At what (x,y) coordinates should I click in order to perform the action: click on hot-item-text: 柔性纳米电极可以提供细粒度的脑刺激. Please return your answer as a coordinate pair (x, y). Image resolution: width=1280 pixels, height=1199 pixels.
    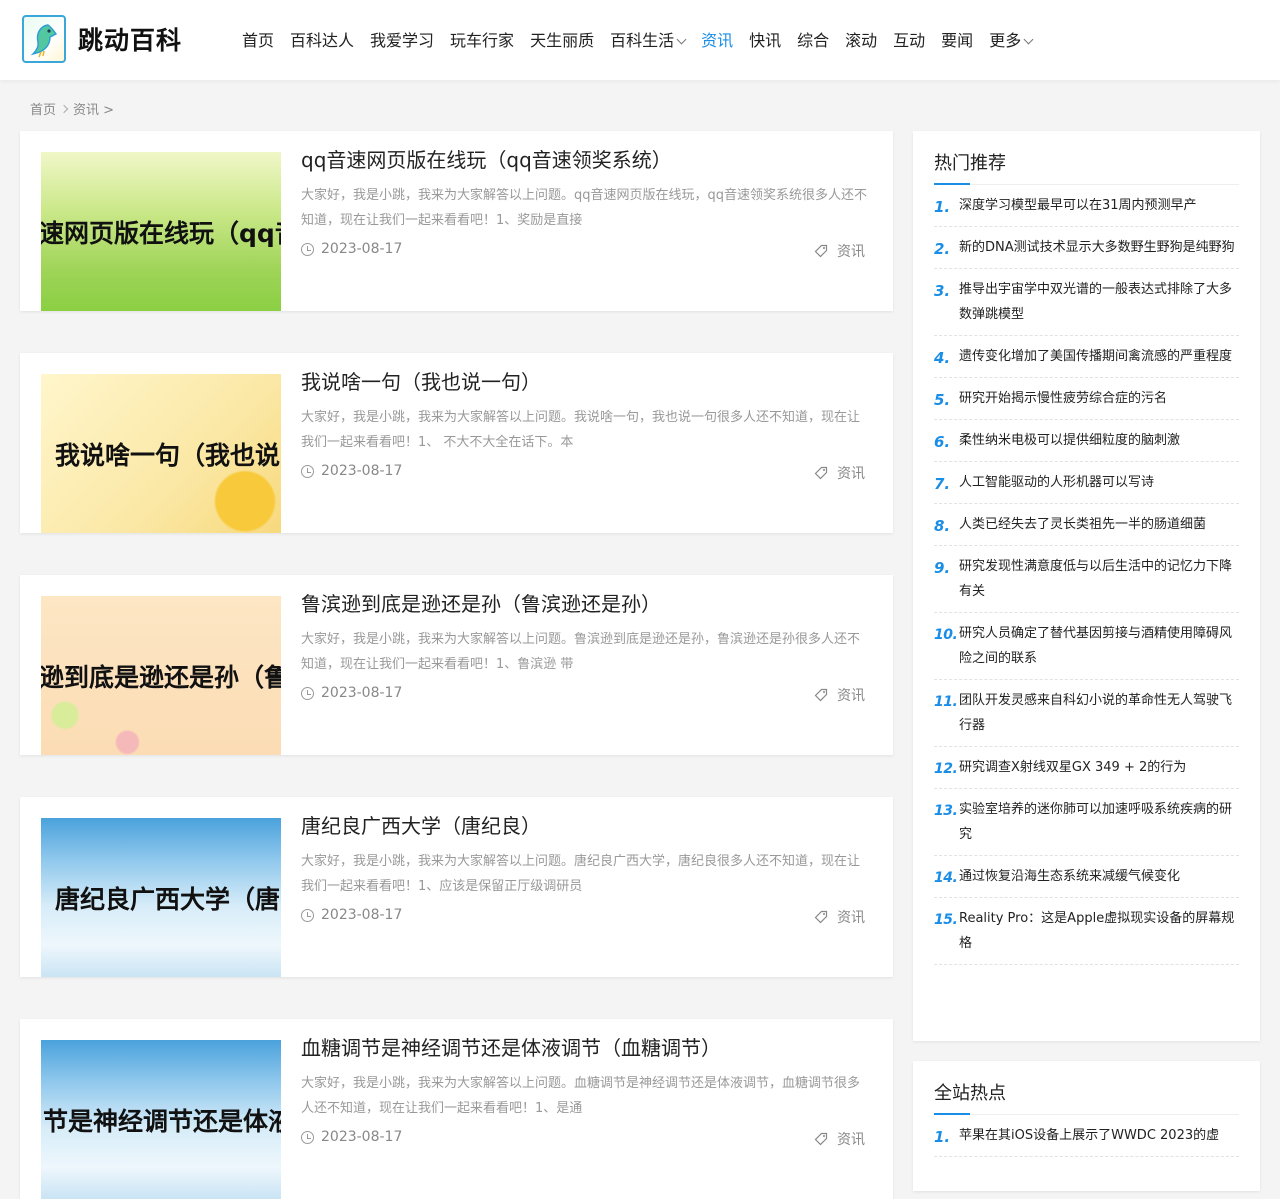
    Looking at the image, I should click on (1070, 440).